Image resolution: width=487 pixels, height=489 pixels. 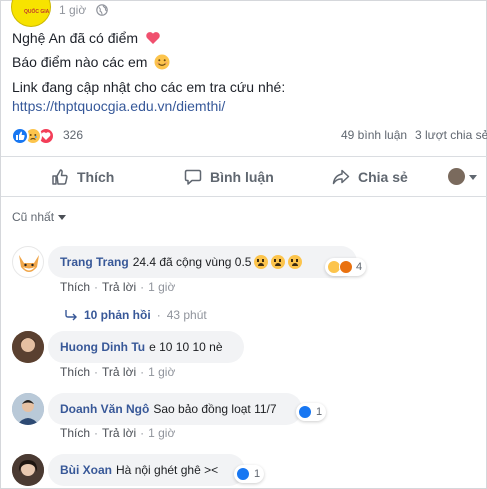 What do you see at coordinates (73, 135) in the screenshot?
I see `reaction-count: 326` at bounding box center [73, 135].